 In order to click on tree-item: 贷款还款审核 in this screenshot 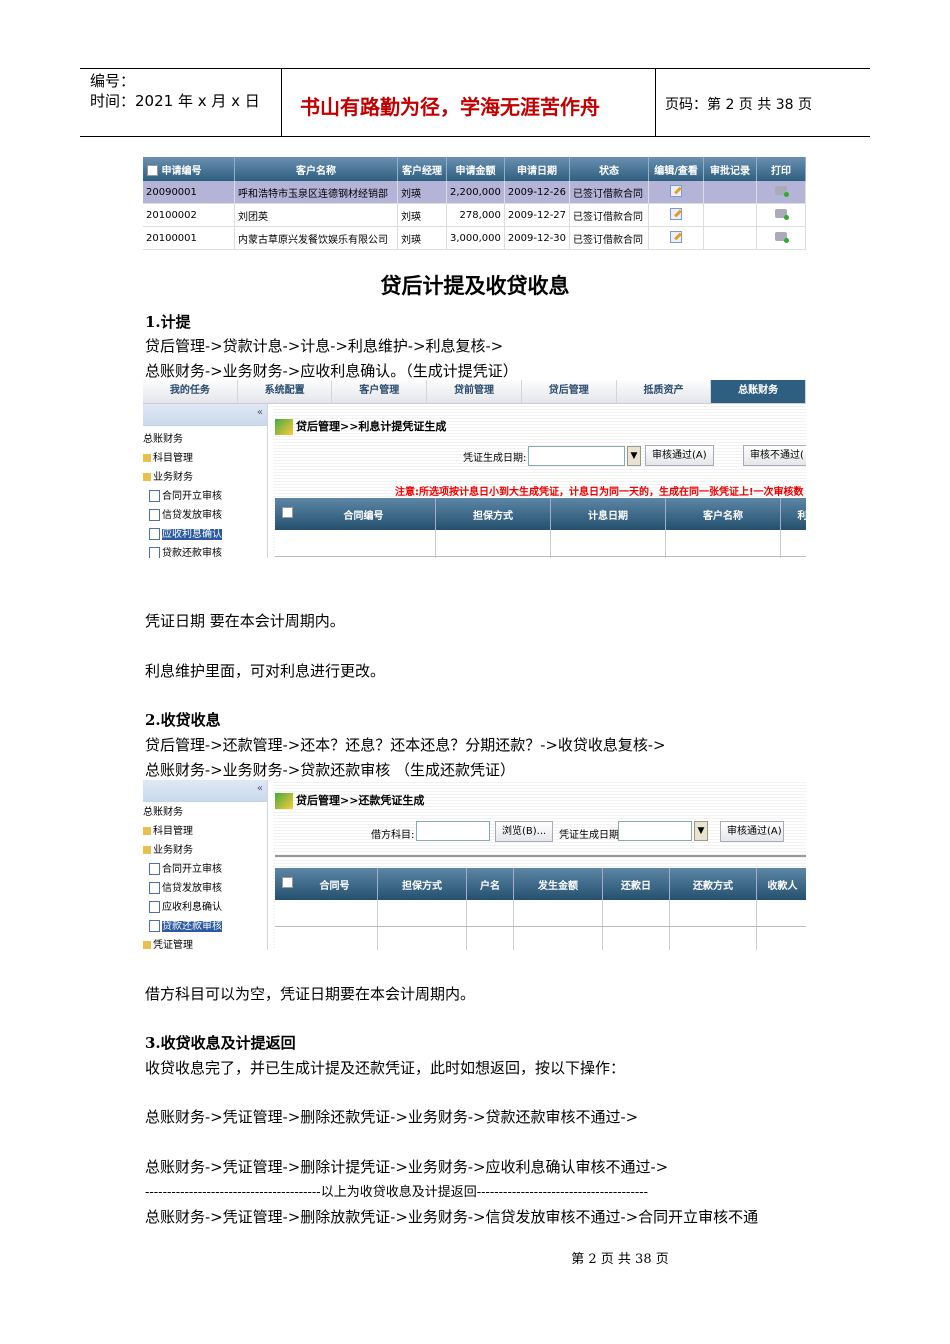, I will do `click(205, 551)`.